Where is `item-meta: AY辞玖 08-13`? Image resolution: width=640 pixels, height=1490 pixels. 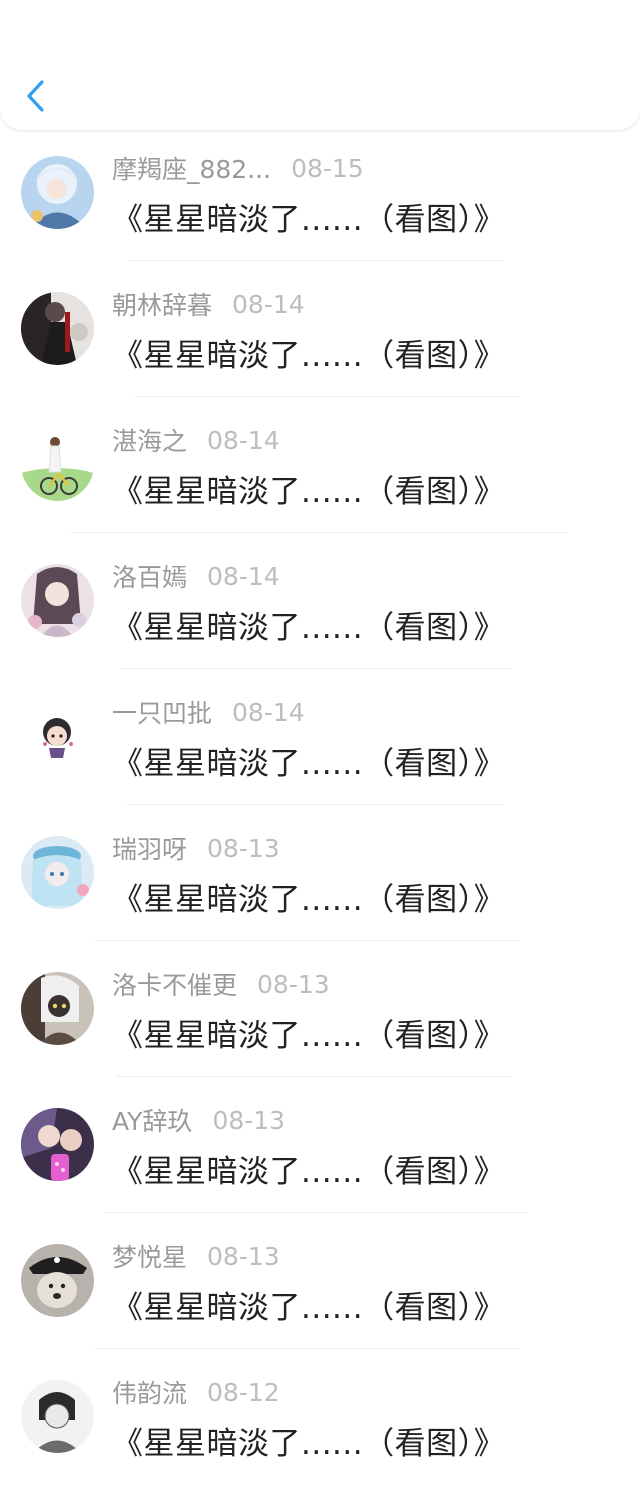 item-meta: AY辞玖 08-13 is located at coordinates (198, 1120).